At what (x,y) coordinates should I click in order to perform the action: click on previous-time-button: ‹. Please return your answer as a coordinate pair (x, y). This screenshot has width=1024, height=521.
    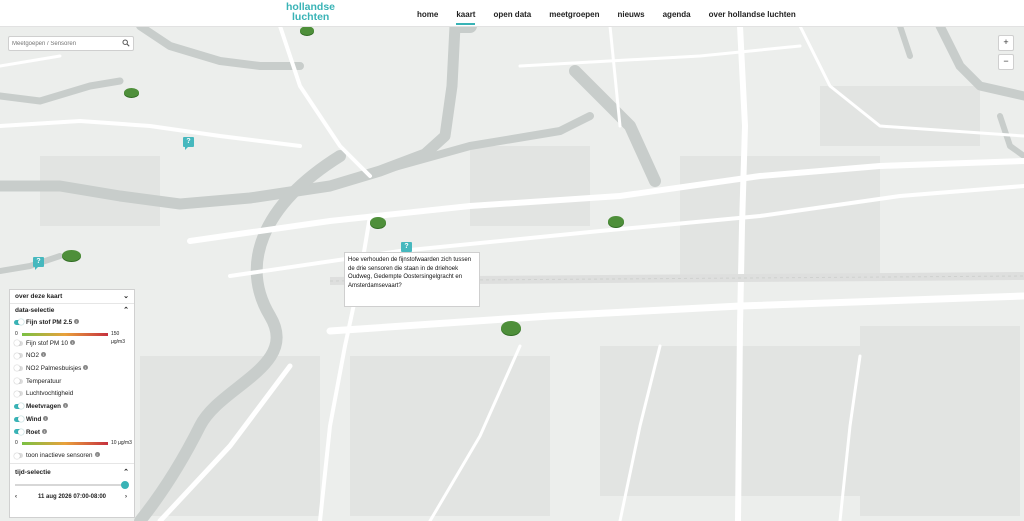
    Looking at the image, I should click on (16, 497).